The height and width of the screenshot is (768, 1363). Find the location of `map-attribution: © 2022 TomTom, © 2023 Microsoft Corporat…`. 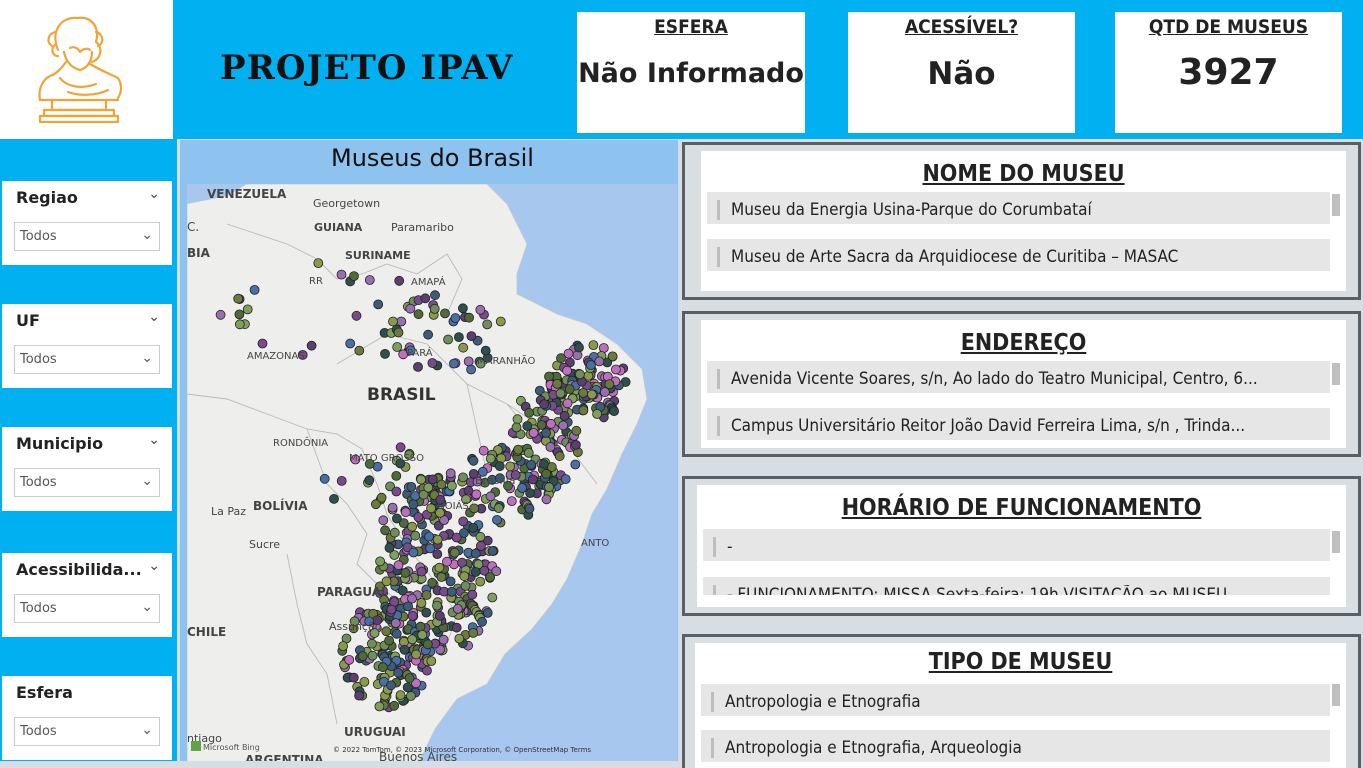

map-attribution: © 2022 TomTom, © 2023 Microsoft Corporat… is located at coordinates (462, 750).